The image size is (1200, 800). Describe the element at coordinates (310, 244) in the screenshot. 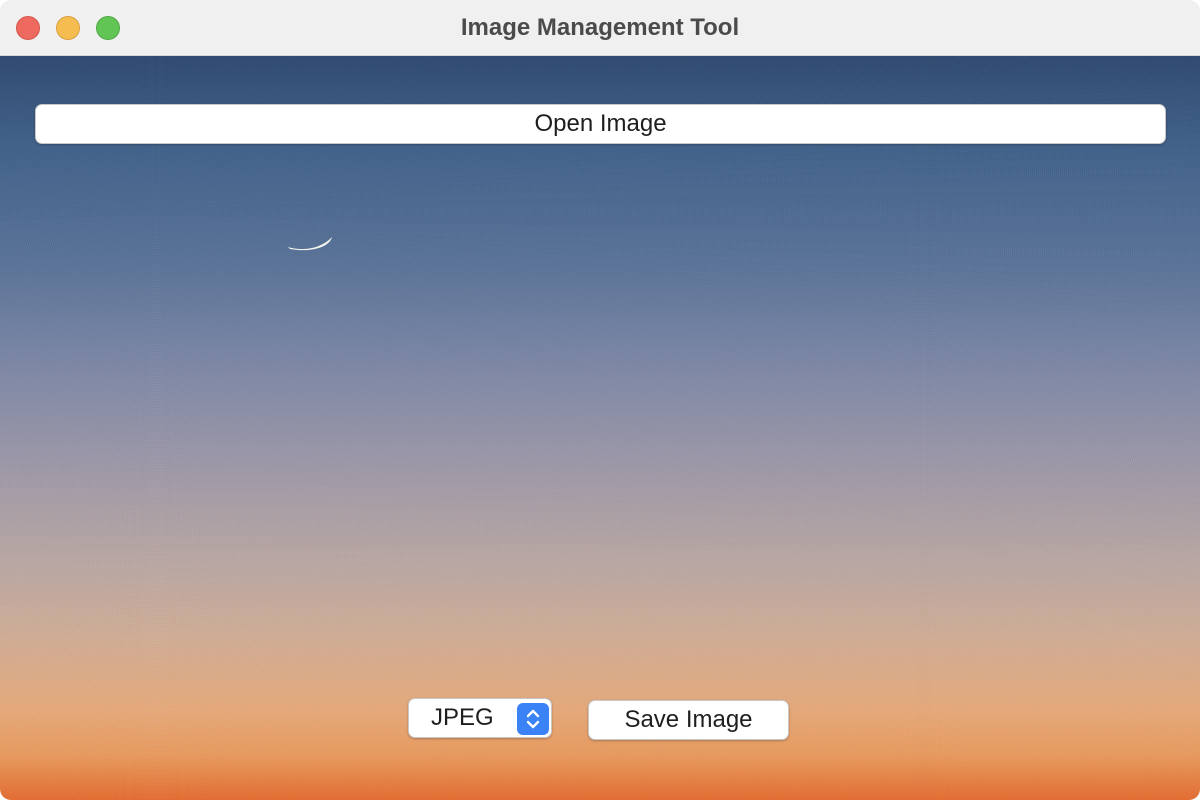

I see `crescent-moon-icon` at that location.